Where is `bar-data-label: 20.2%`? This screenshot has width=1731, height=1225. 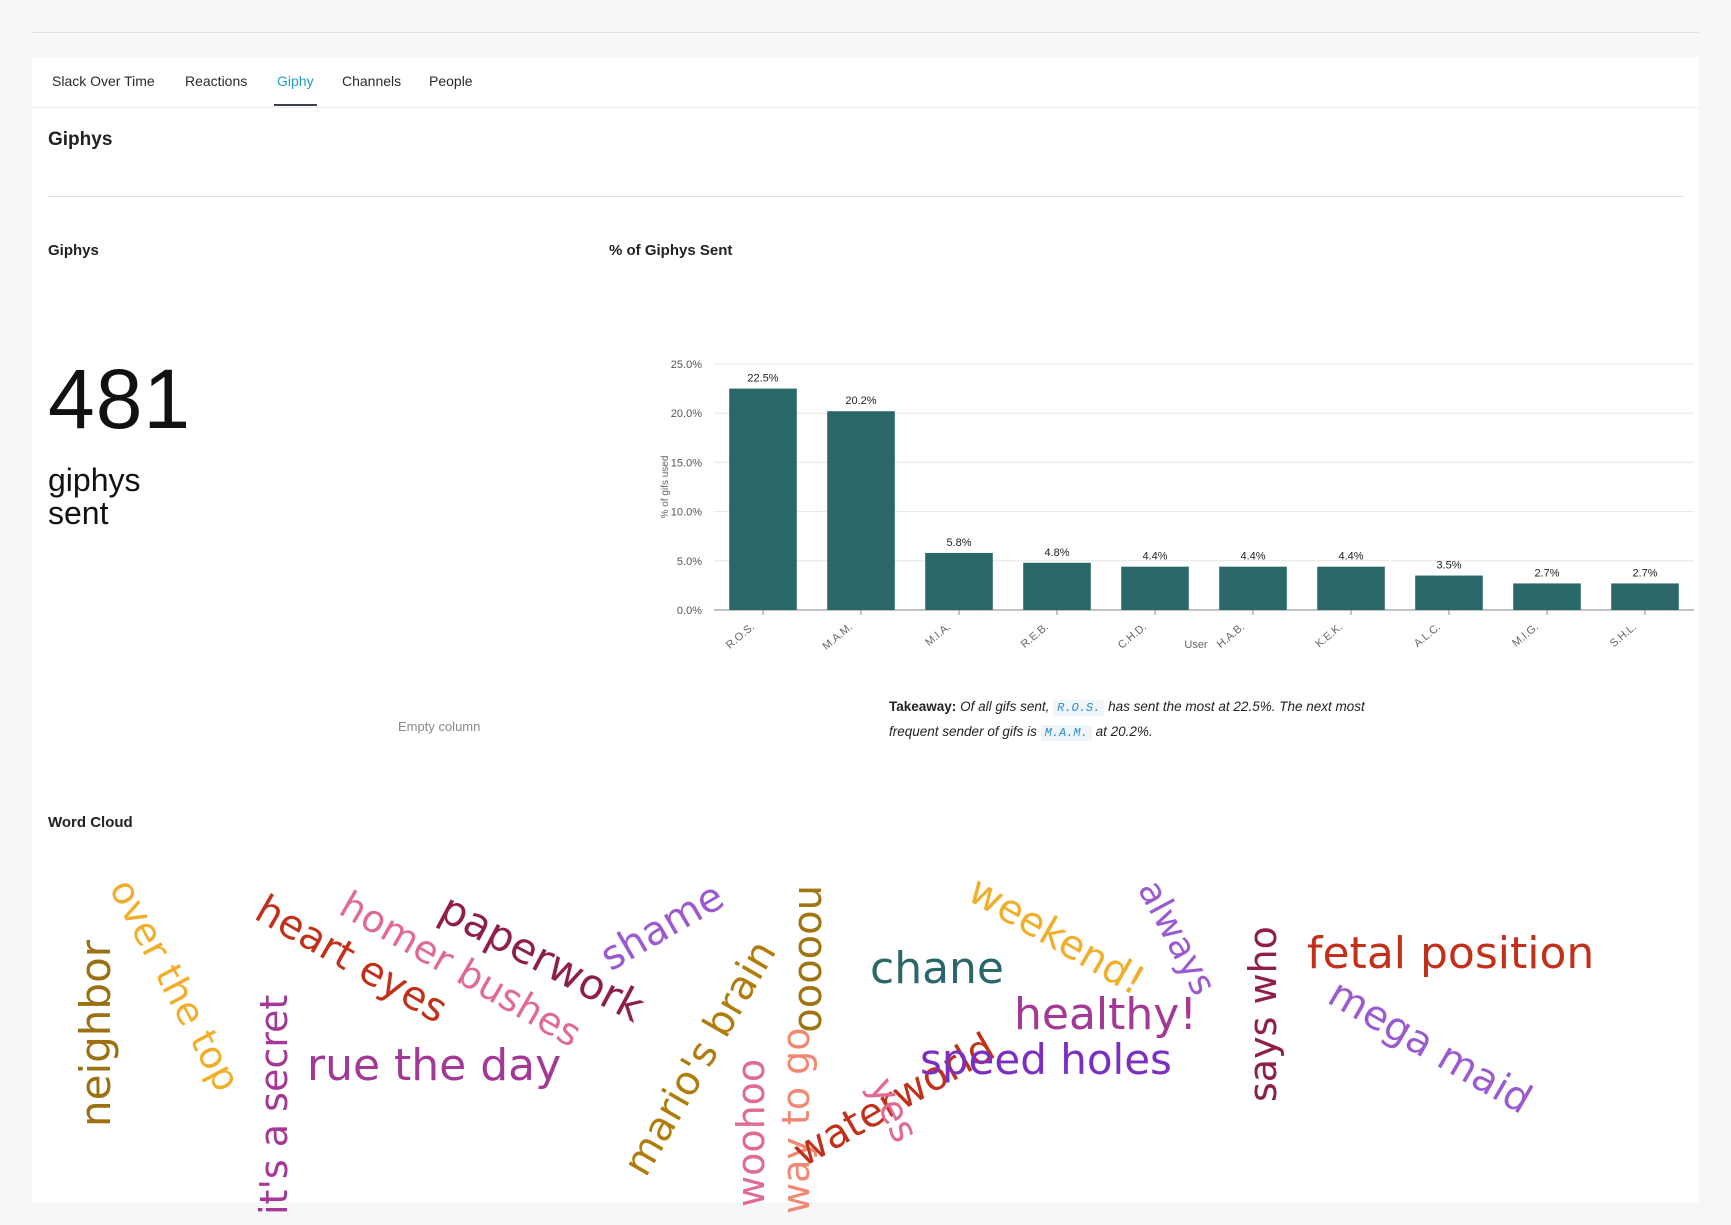 bar-data-label: 20.2% is located at coordinates (860, 401).